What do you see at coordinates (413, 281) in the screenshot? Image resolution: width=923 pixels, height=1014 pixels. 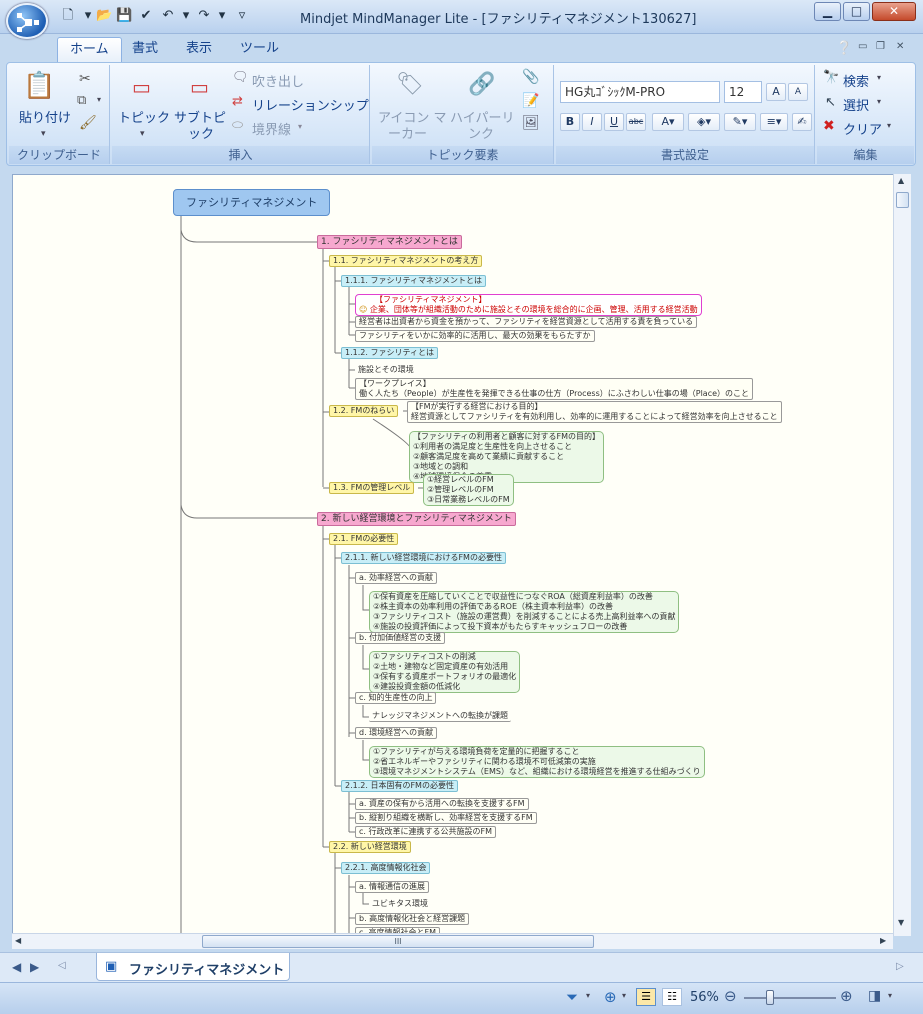 I see `topic-1-1-1: 1.1.1. ファシリティマネジメントとは` at bounding box center [413, 281].